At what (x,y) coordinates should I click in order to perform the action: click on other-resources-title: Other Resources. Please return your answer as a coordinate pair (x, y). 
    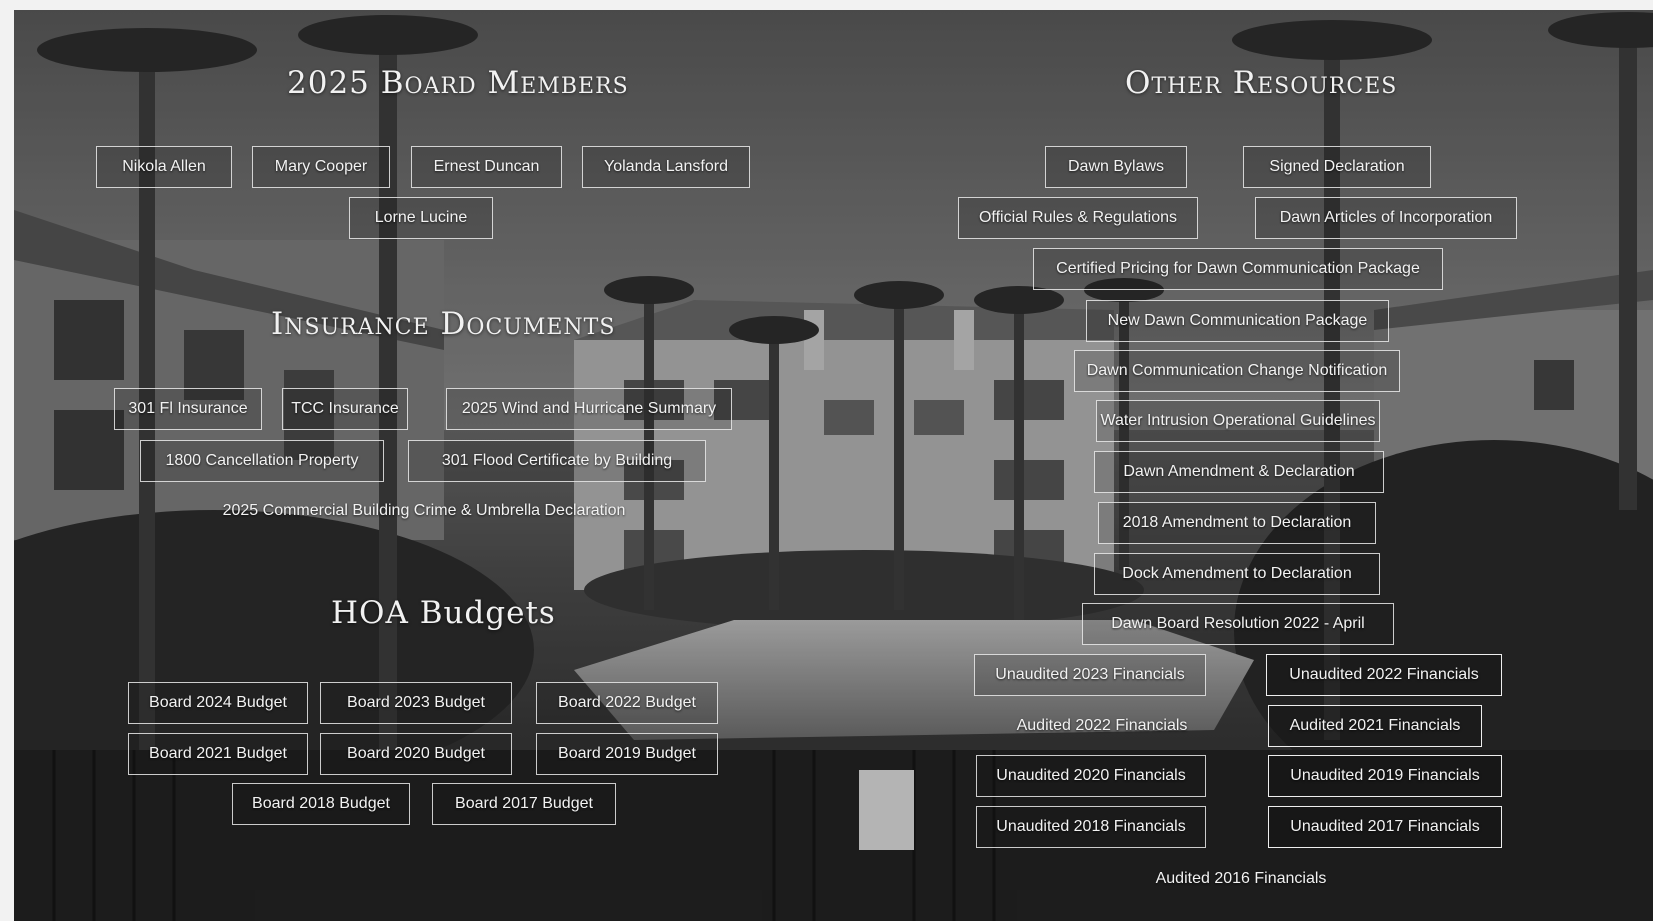
    Looking at the image, I should click on (1261, 83).